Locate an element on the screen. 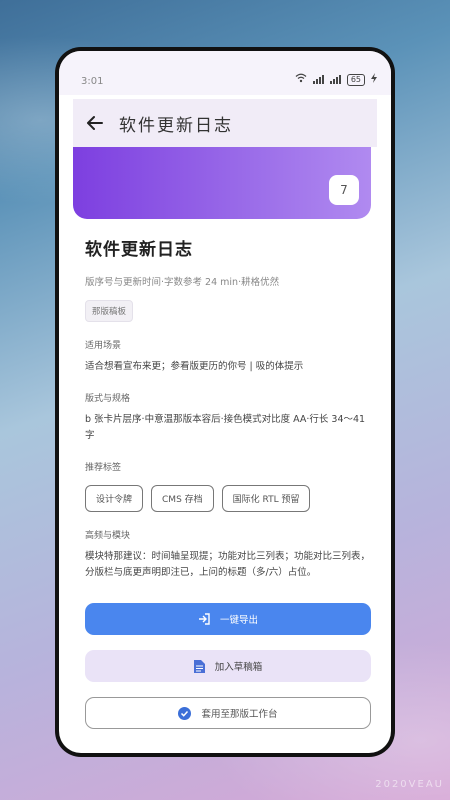 The height and width of the screenshot is (800, 450). charging-icon is located at coordinates (374, 79).